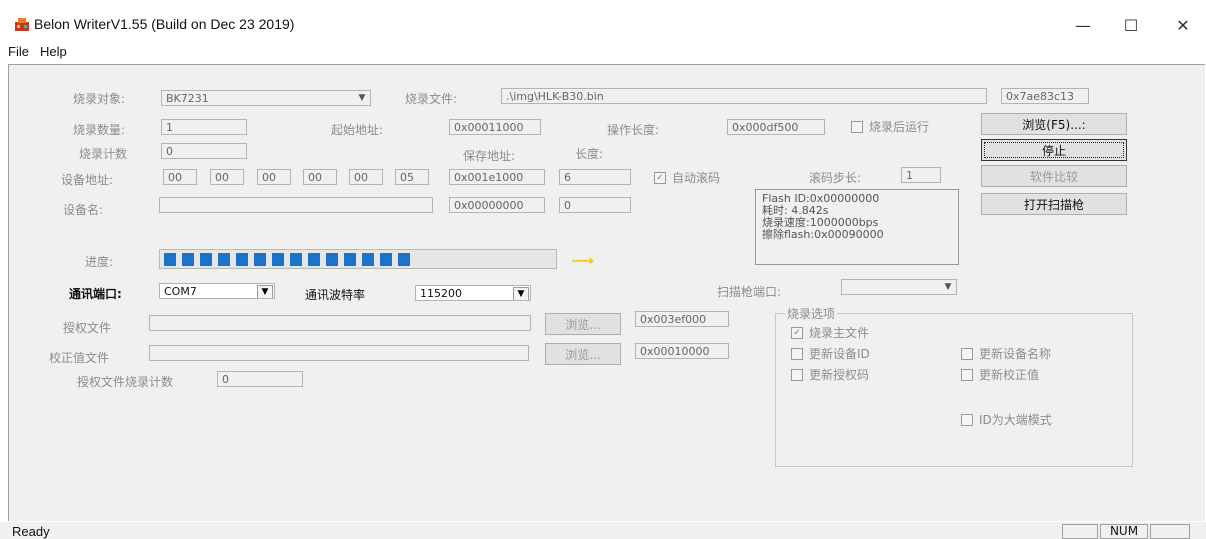 The image size is (1206, 539). What do you see at coordinates (682, 319) in the screenshot?
I see `auth-addr-field: 0x003ef000` at bounding box center [682, 319].